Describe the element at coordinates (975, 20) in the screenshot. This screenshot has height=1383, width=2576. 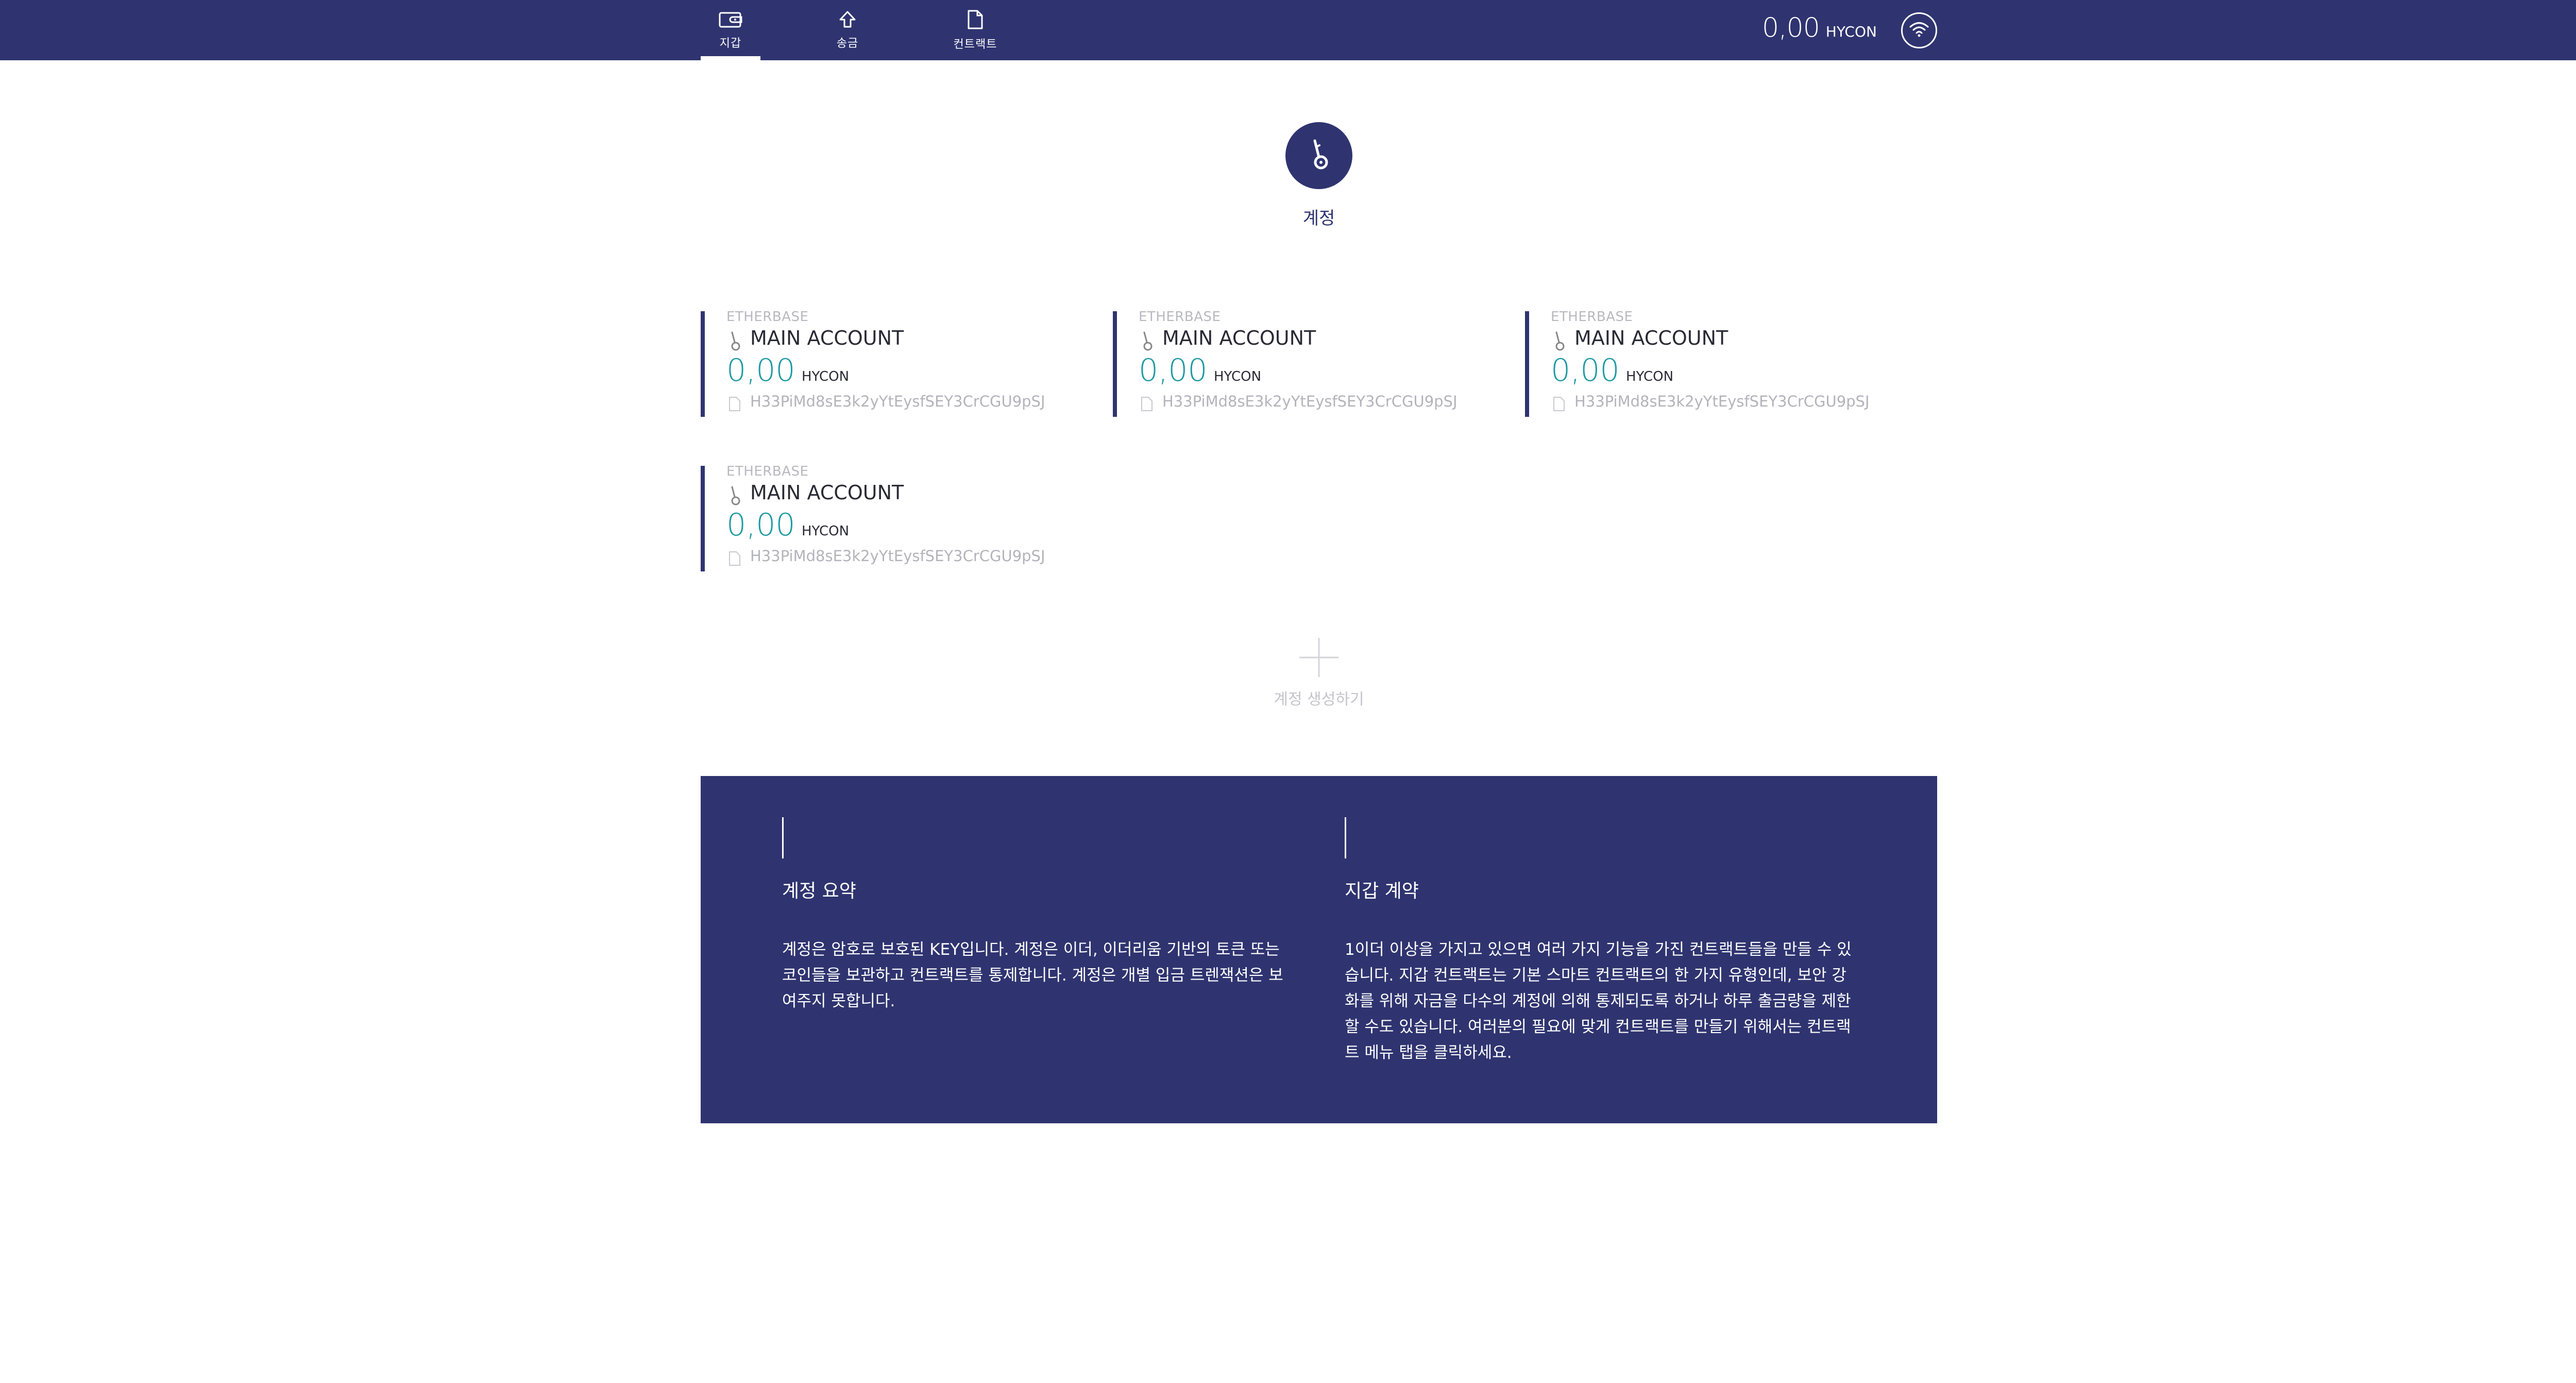
I see `document-icon` at that location.